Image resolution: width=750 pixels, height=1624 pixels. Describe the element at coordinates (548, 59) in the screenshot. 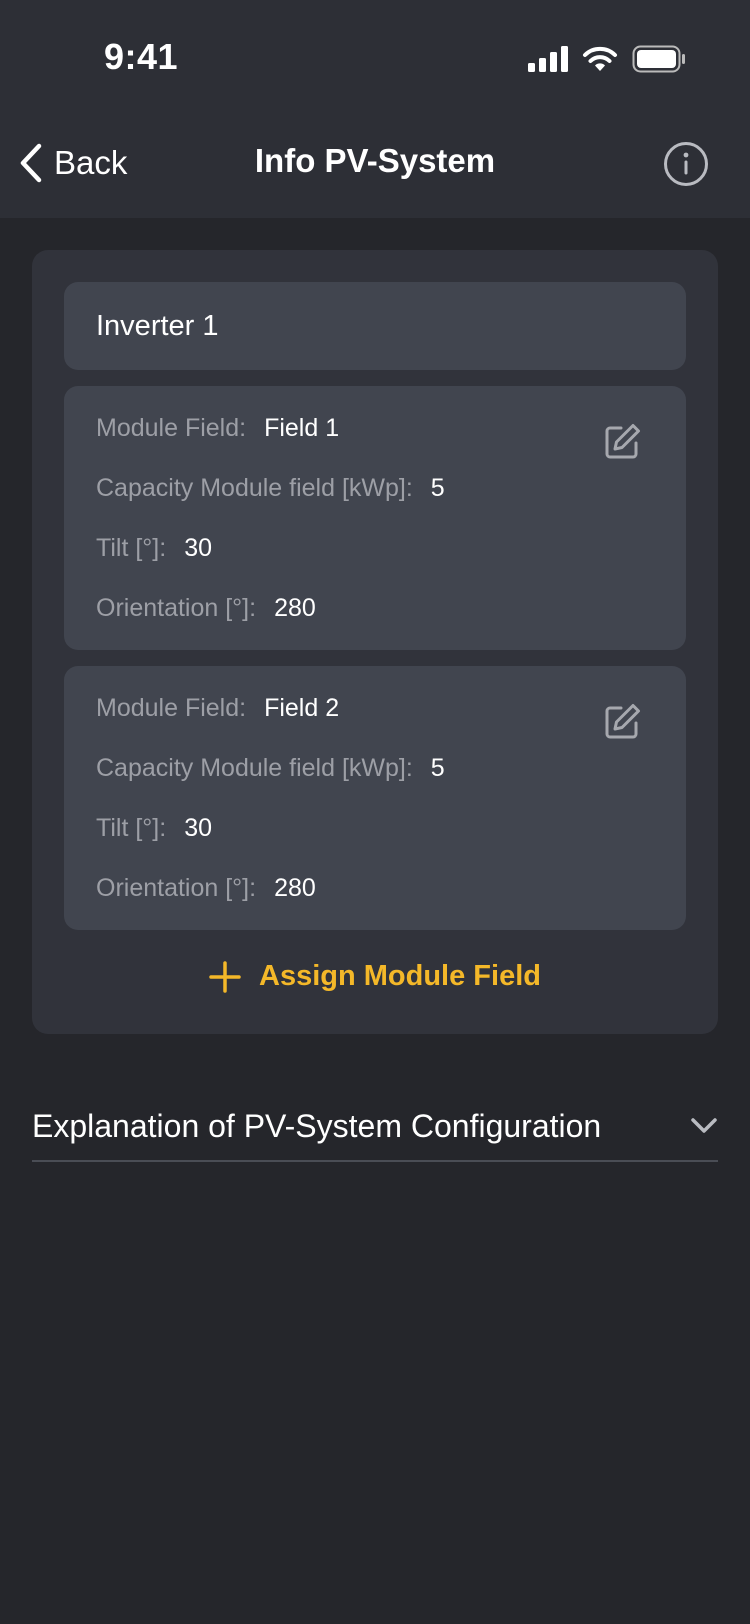

I see `cellular-signal-icon` at that location.